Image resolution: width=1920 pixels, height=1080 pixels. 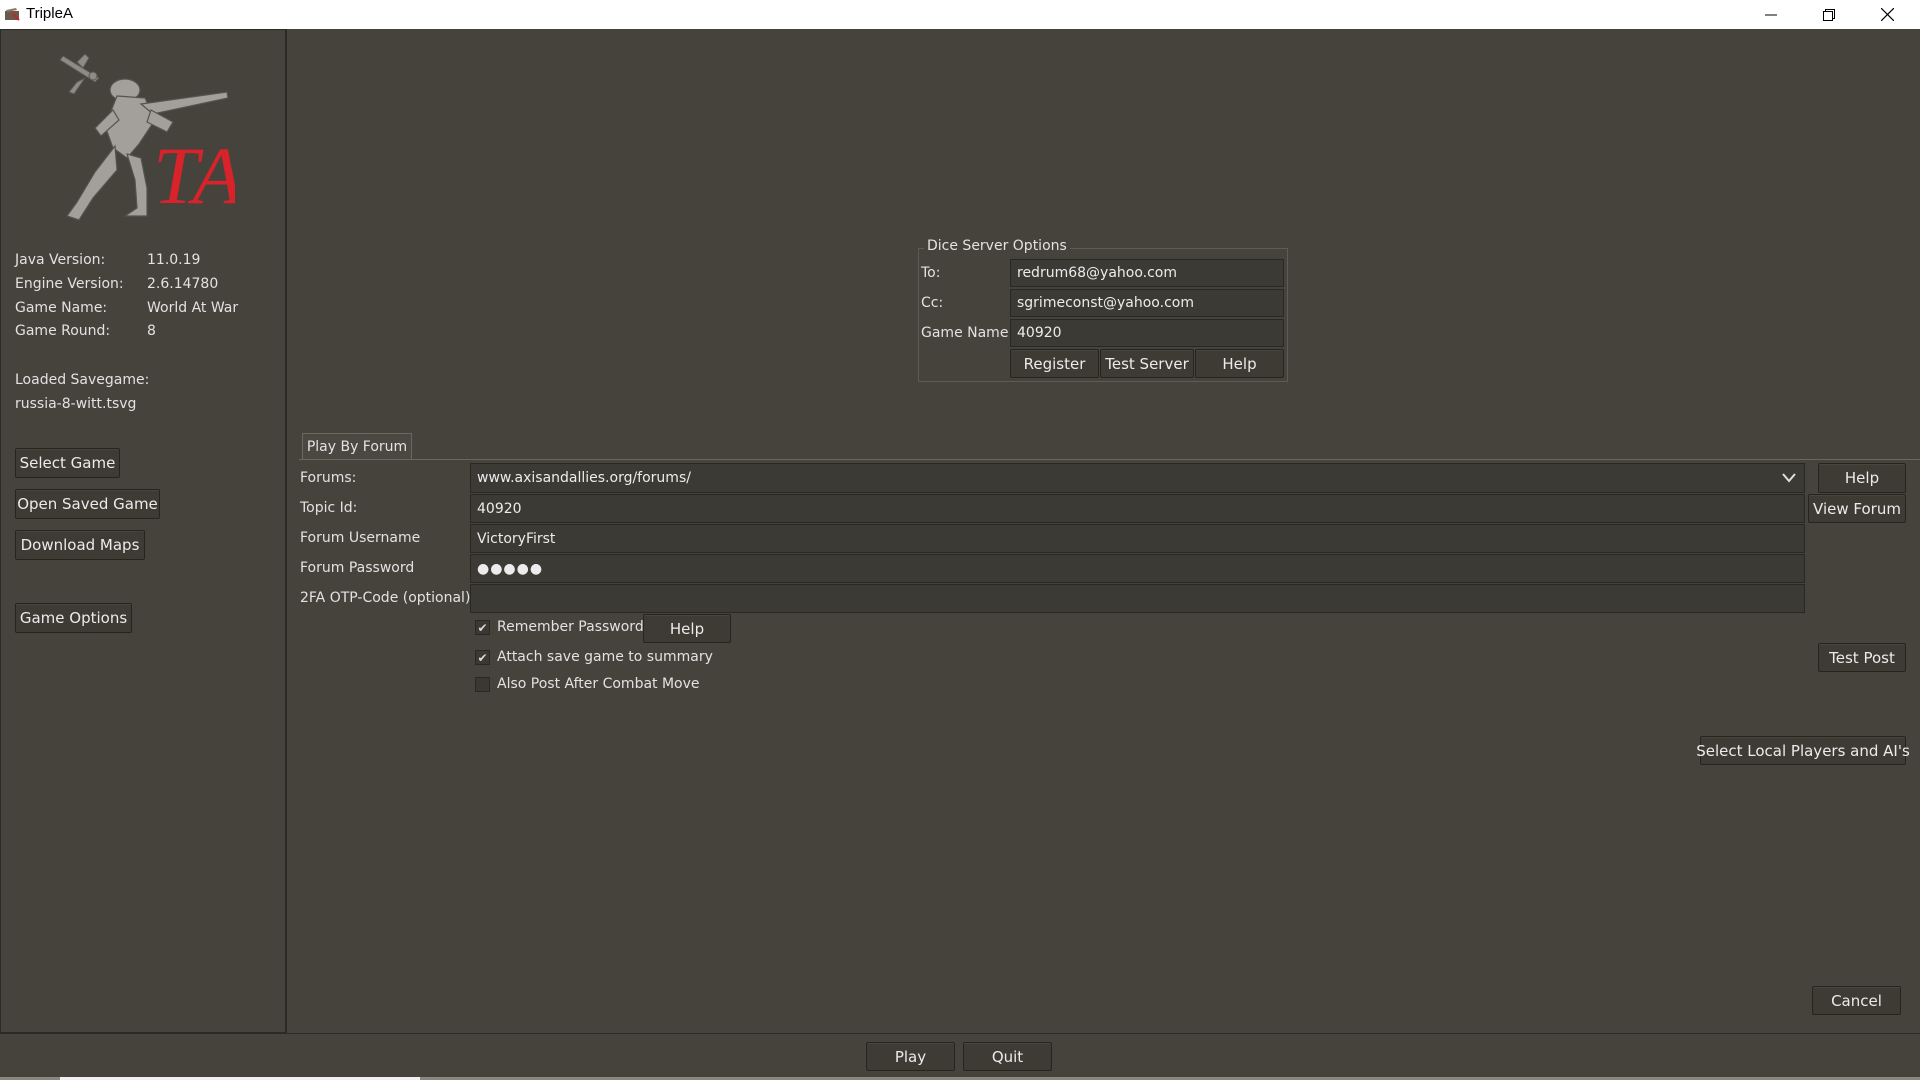 What do you see at coordinates (357, 568) in the screenshot?
I see `forum-password-label: Forum Password` at bounding box center [357, 568].